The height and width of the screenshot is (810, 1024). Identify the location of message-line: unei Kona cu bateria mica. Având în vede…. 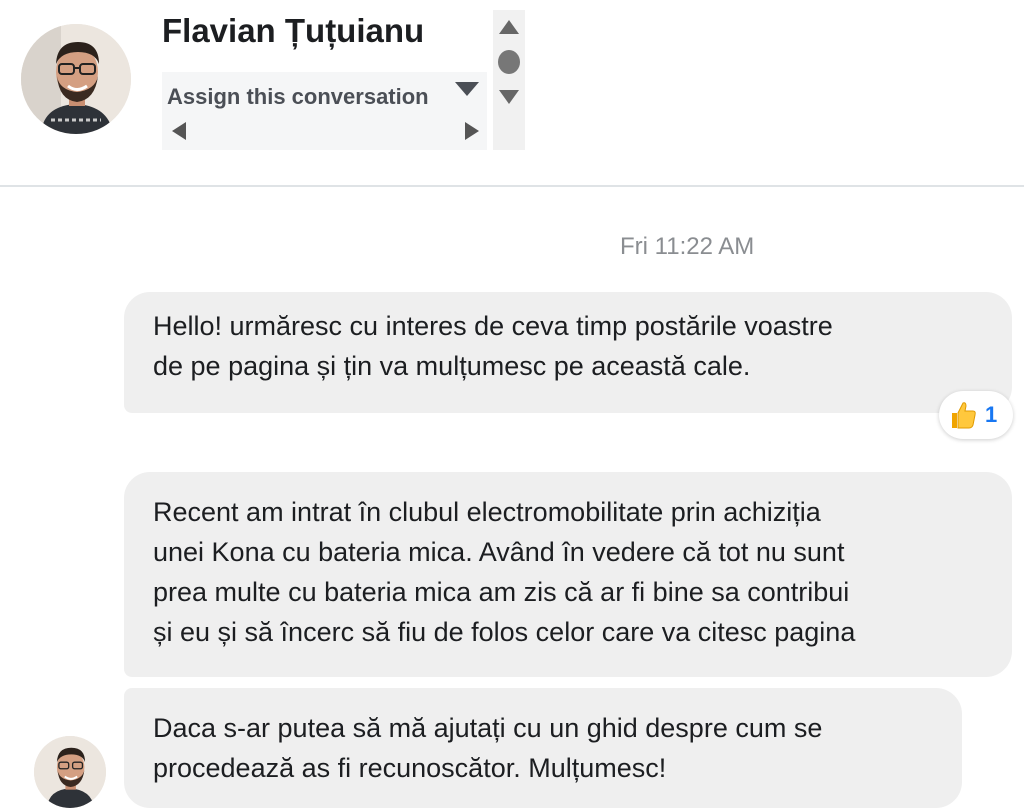
(499, 552).